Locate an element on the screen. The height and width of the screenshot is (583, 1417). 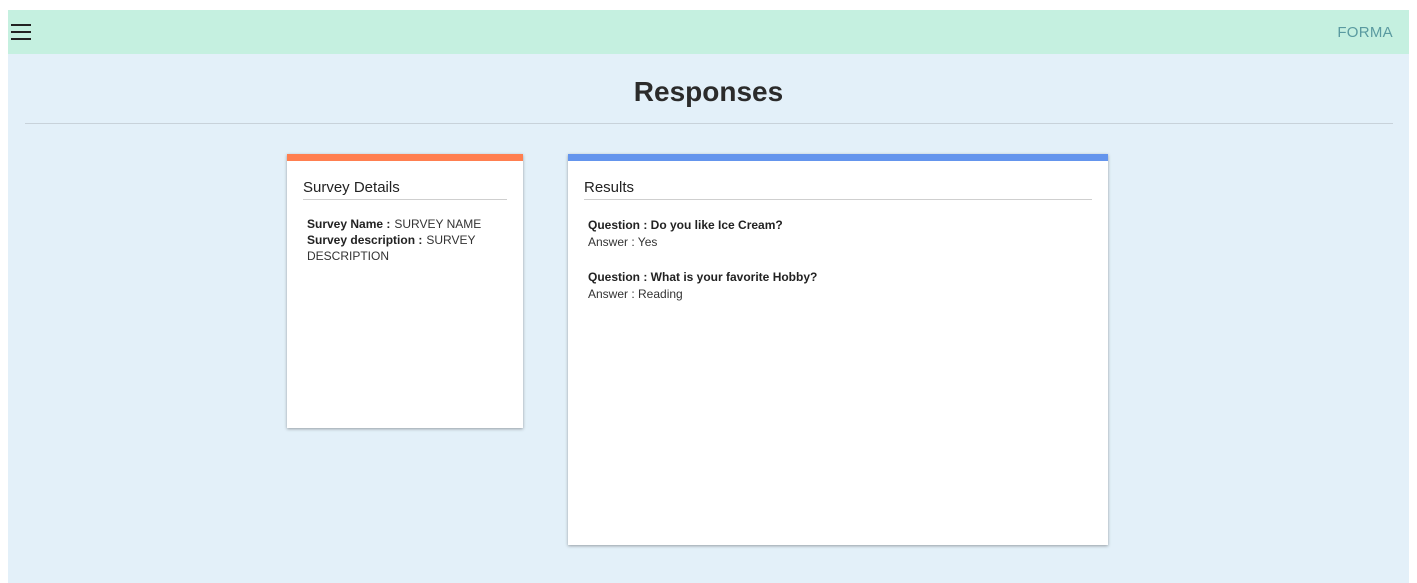
survey-name-value: SURVEY NAME is located at coordinates (438, 224).